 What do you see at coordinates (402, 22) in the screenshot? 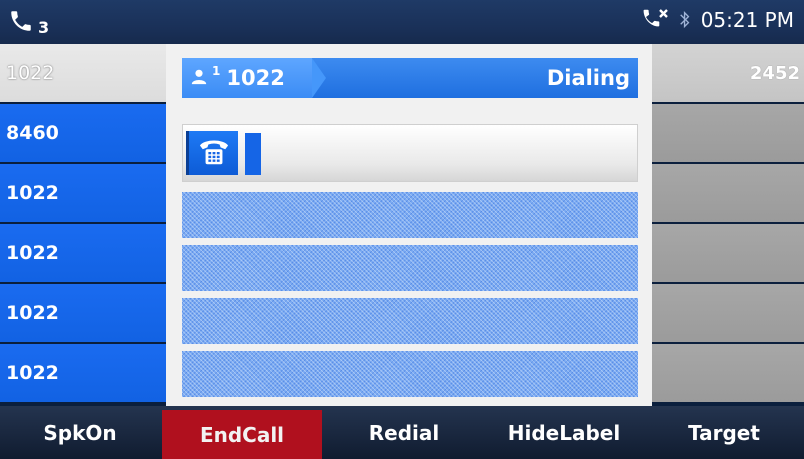
I see `status-bar: 3 05:21 PM` at bounding box center [402, 22].